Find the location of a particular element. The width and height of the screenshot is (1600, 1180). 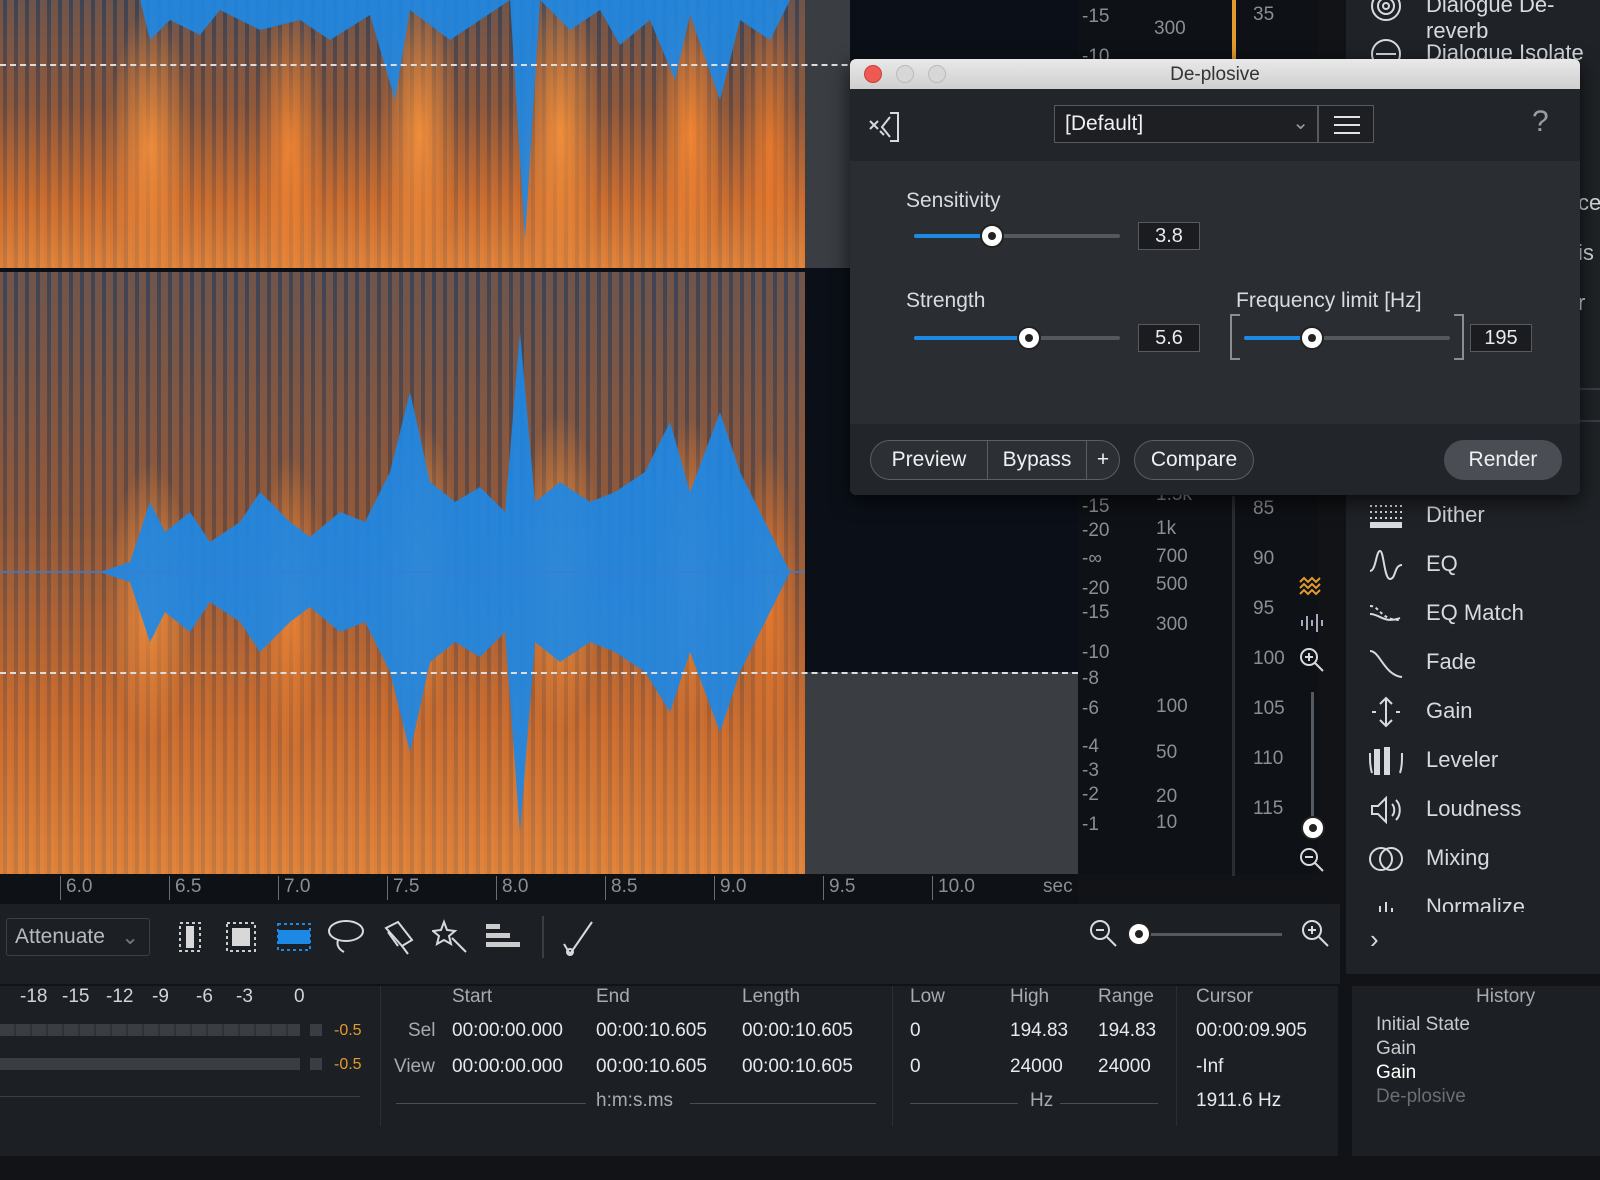

freq-tick: 300 is located at coordinates (1170, 28).